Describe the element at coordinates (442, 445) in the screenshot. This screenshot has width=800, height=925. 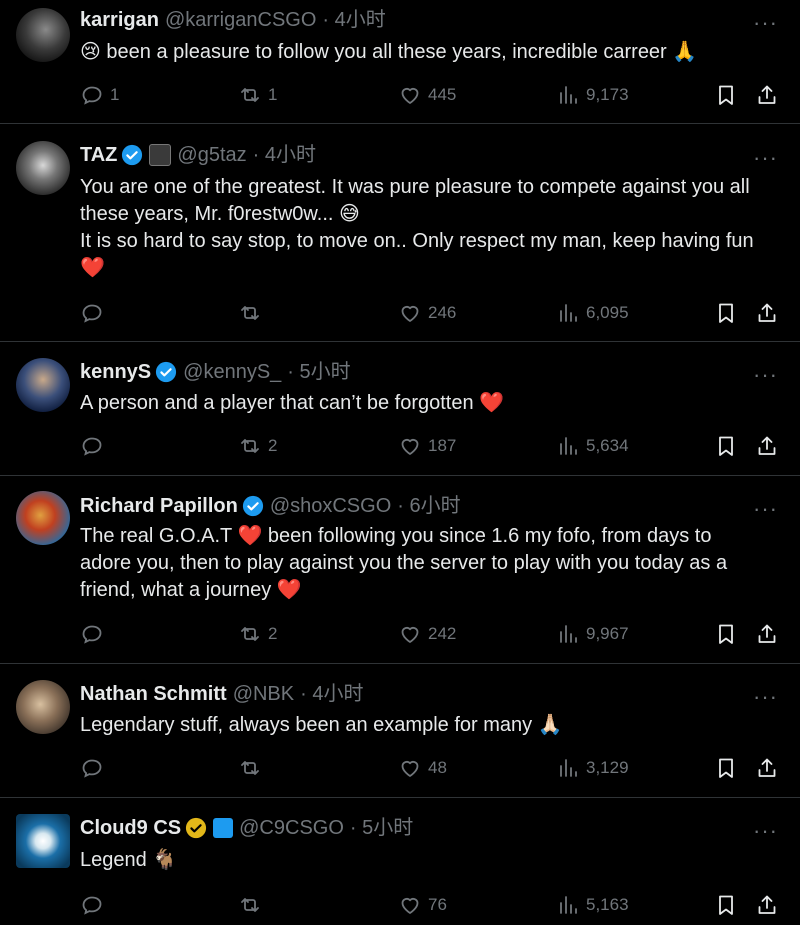
I see `like-count: 187` at that location.